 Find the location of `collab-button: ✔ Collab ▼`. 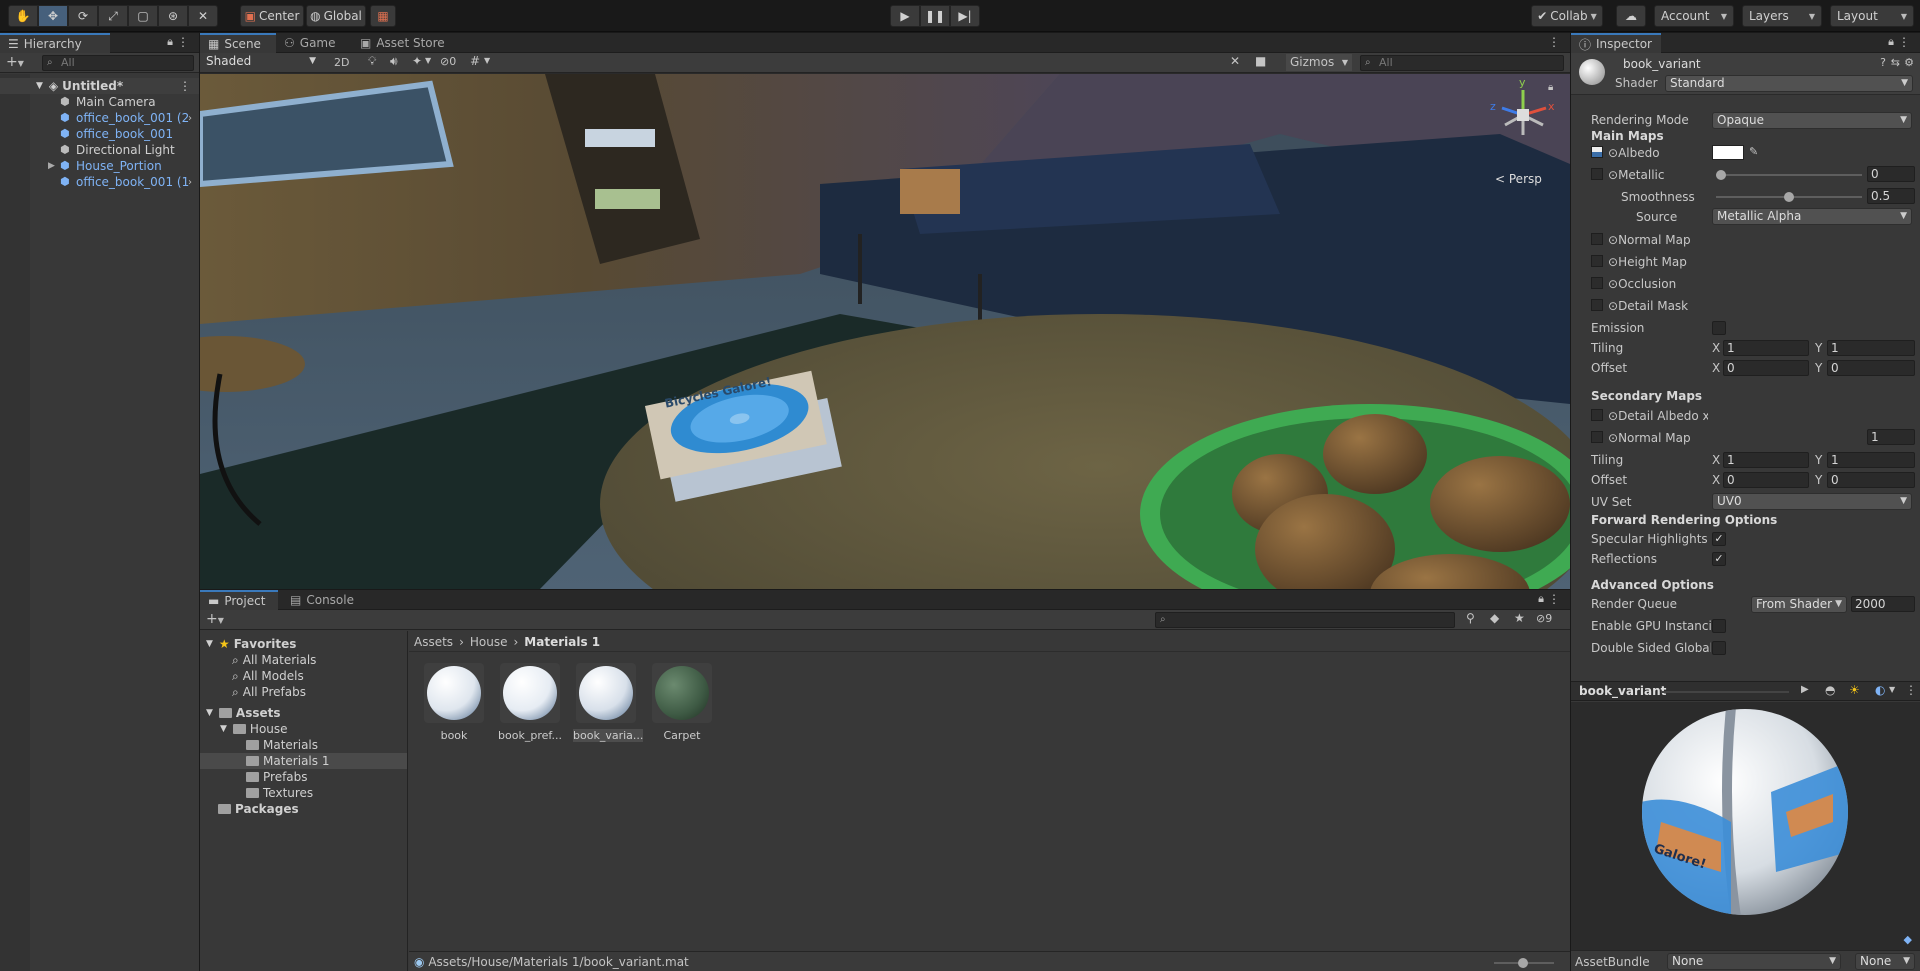

collab-button: ✔ Collab ▼ is located at coordinates (1567, 16).